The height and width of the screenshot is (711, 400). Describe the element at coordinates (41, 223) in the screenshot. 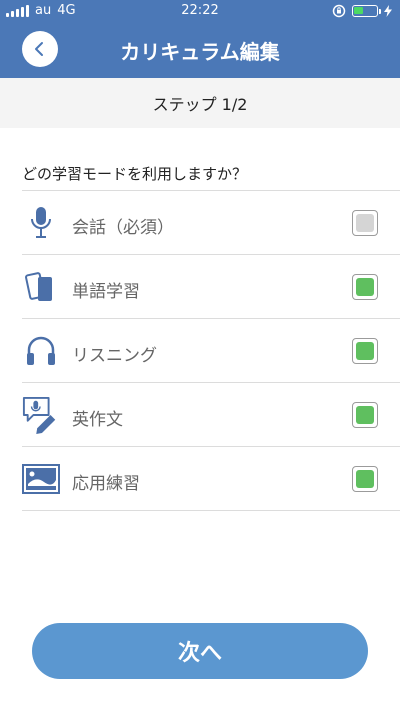

I see `microphone-icon` at that location.